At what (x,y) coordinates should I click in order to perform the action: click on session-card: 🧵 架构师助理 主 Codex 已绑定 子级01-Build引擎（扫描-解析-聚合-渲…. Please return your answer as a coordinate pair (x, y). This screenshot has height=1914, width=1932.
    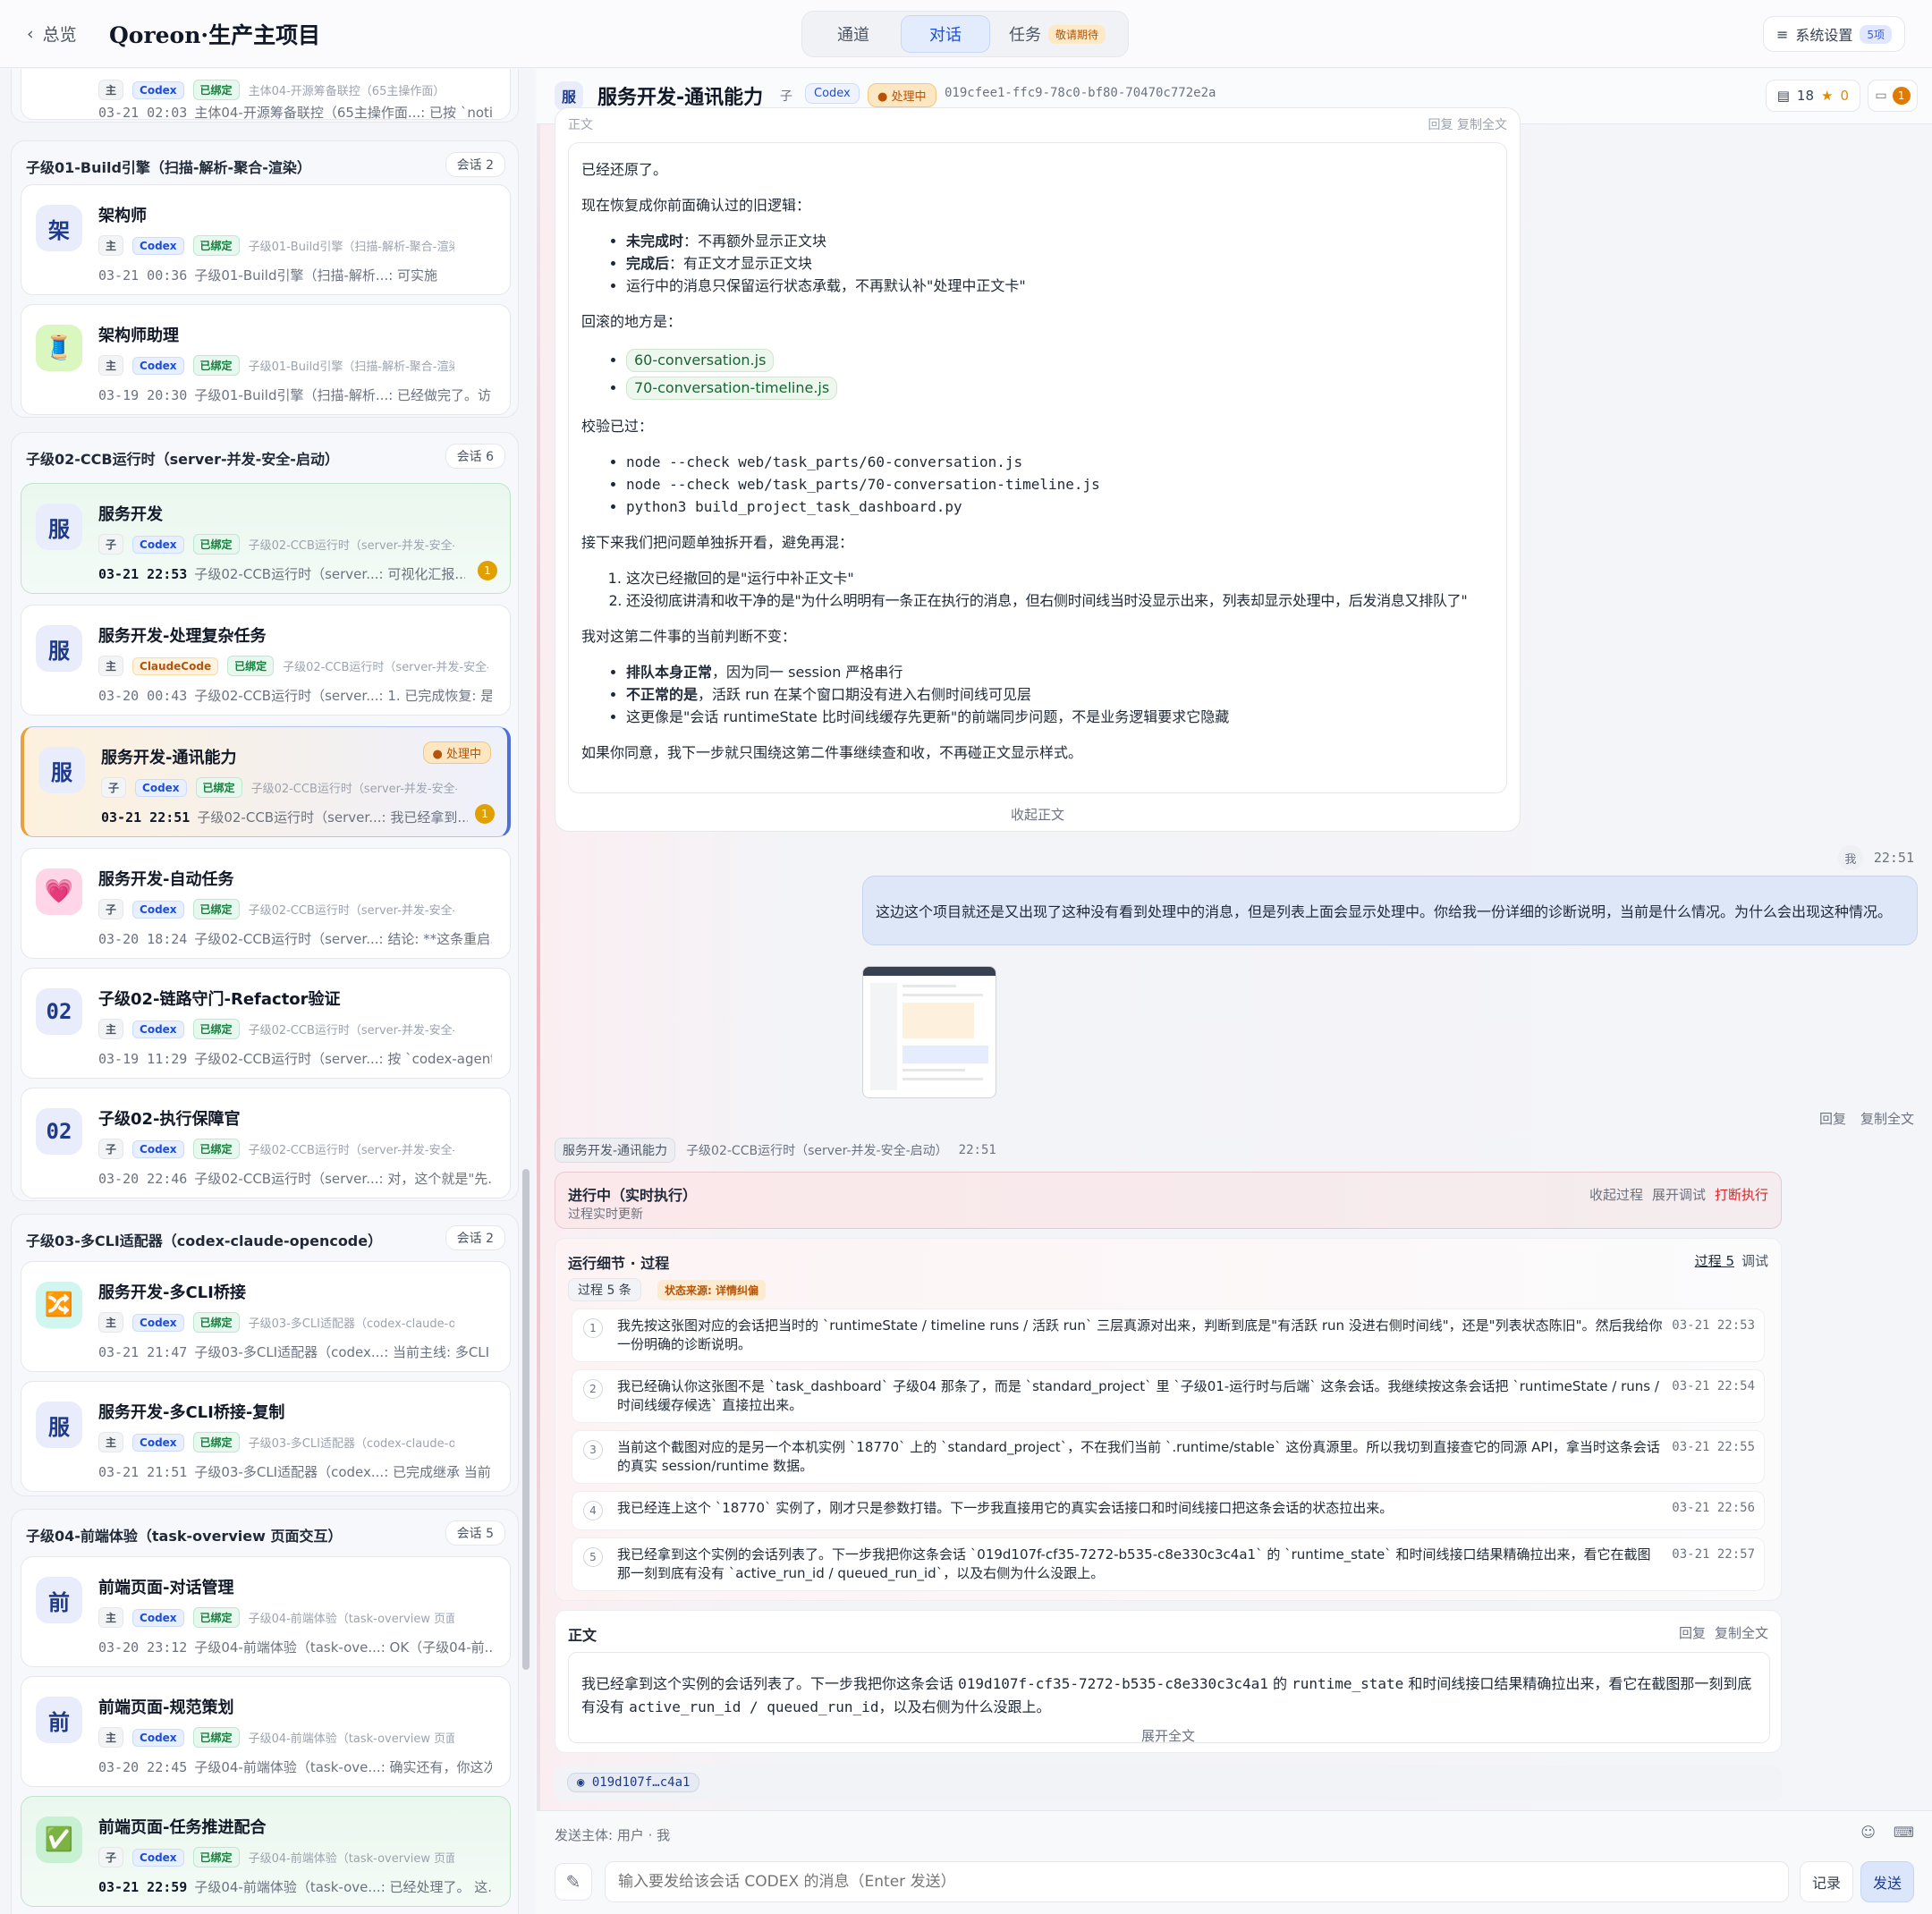
    Looking at the image, I should click on (266, 359).